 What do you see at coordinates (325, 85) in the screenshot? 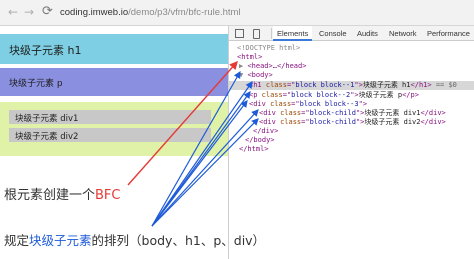
I see `h1-class: block block--1` at bounding box center [325, 85].